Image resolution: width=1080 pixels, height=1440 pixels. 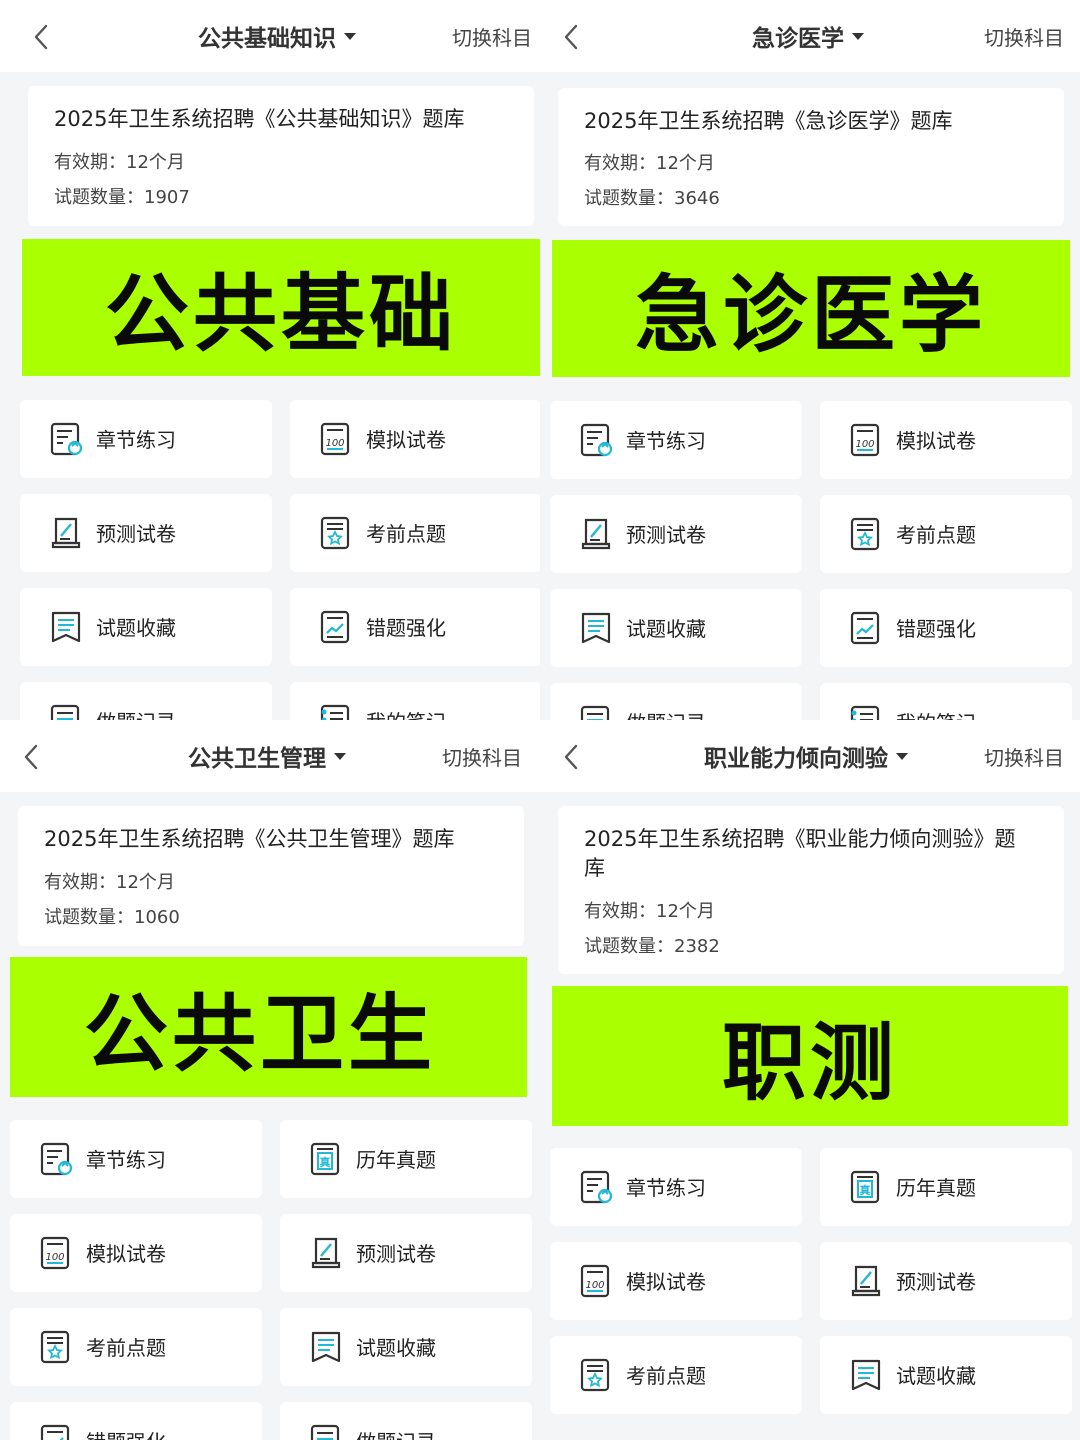 What do you see at coordinates (810, 315) in the screenshot?
I see `banner-text: 急诊医学` at bounding box center [810, 315].